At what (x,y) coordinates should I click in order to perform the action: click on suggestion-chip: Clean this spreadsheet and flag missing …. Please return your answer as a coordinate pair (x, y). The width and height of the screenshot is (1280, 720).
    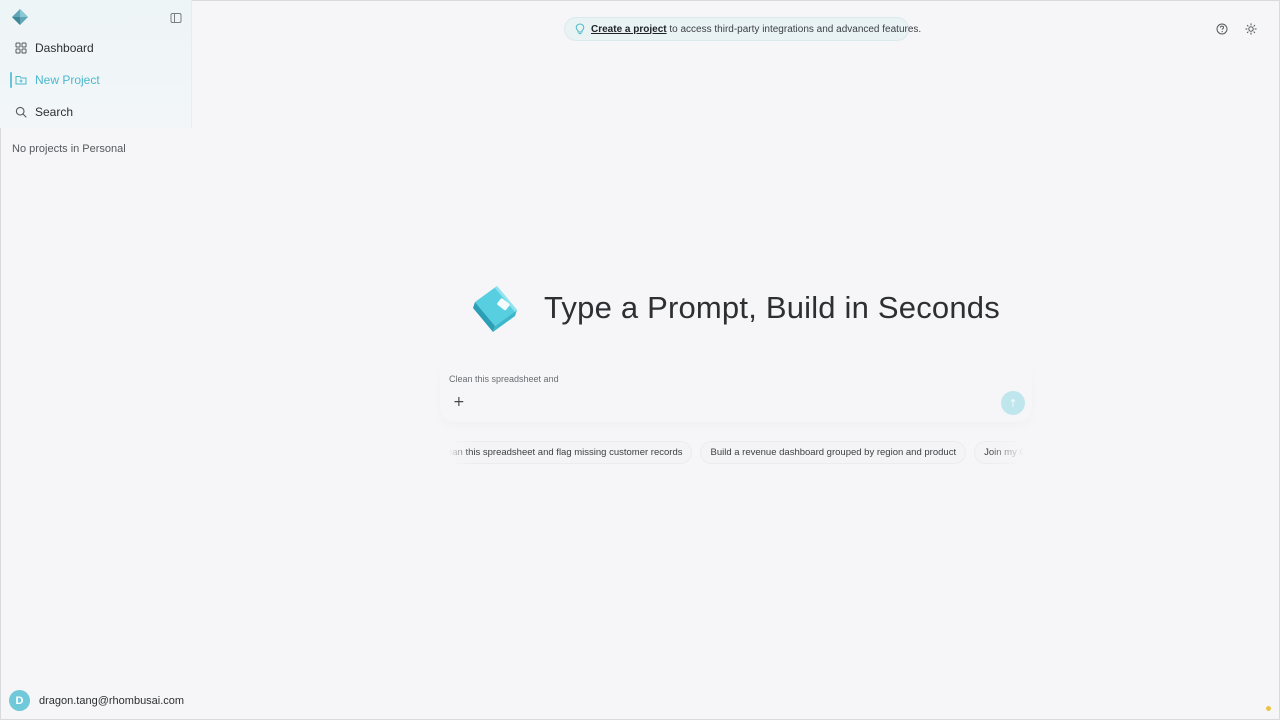
    Looking at the image, I should click on (571, 452).